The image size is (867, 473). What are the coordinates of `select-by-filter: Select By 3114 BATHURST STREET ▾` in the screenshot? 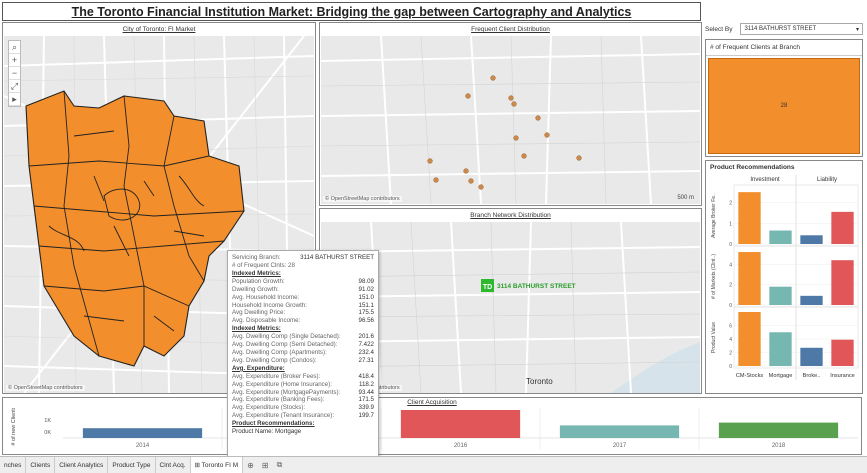 It's located at (784, 29).